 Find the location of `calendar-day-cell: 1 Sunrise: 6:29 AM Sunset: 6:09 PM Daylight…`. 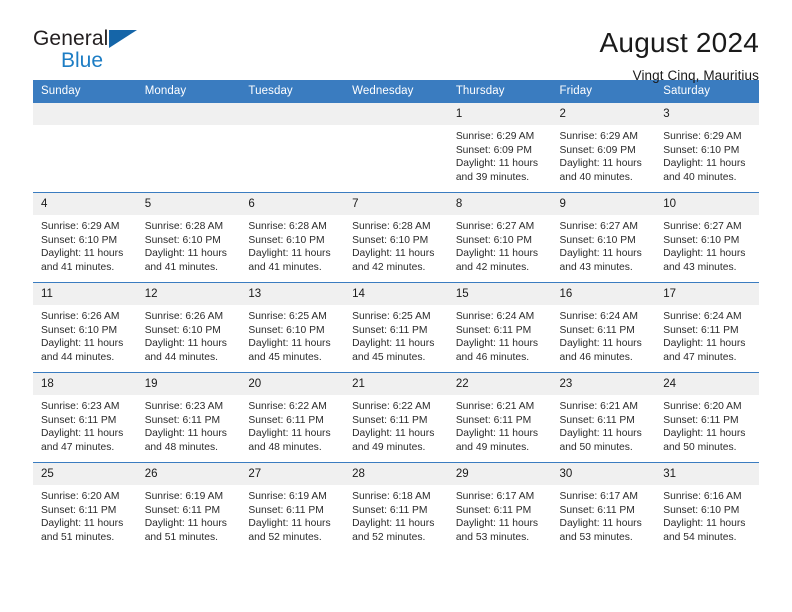

calendar-day-cell: 1 Sunrise: 6:29 AM Sunset: 6:09 PM Daylight… is located at coordinates (499, 147).